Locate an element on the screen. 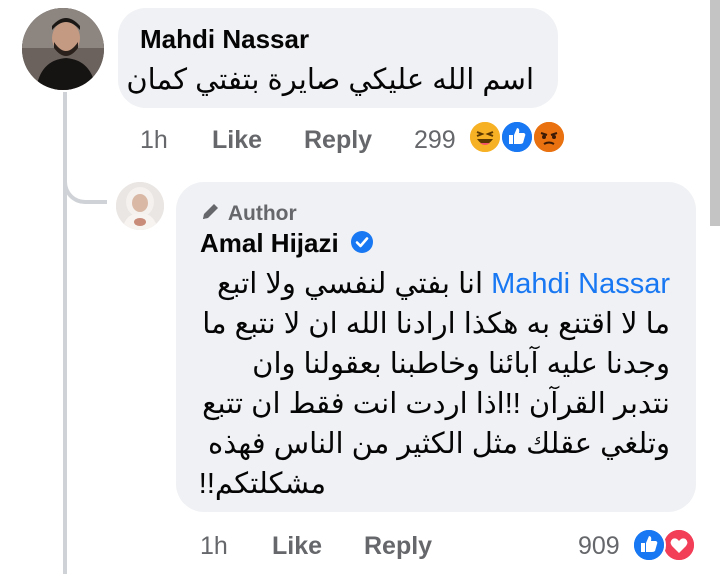 Image resolution: width=720 pixels, height=574 pixels. reply-text-line-3: وجدنا عليه آبائنا وخاطبنا بعقولنا وان is located at coordinates (461, 364).